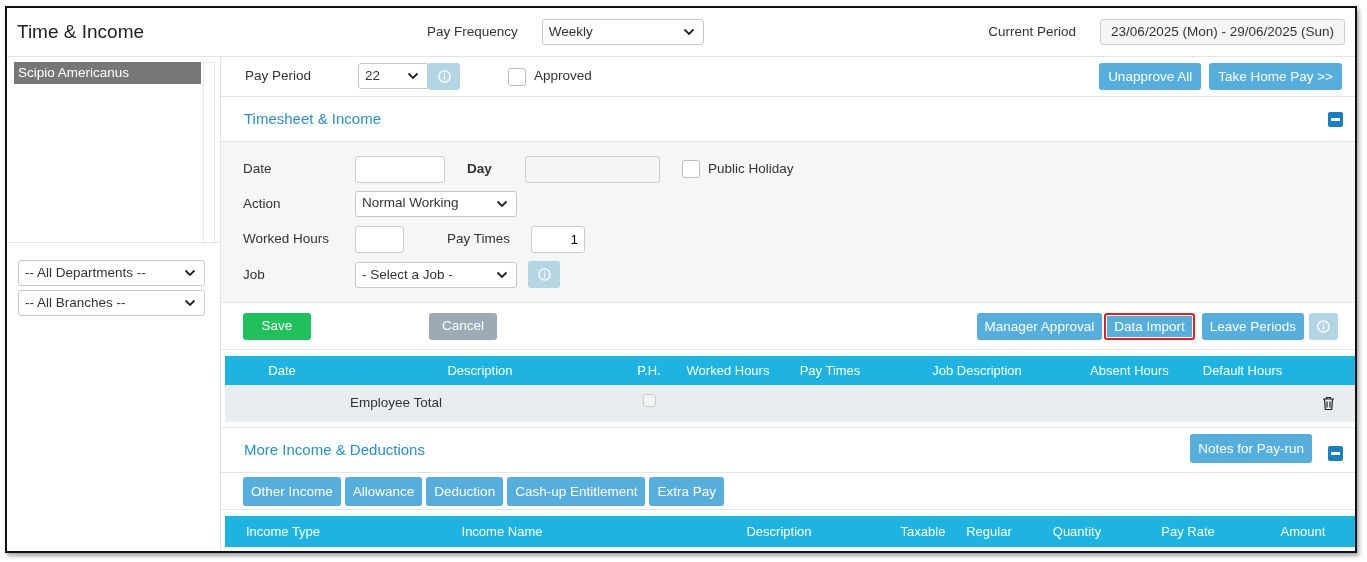  I want to click on toolbar-button: Data Import, so click(1149, 326).